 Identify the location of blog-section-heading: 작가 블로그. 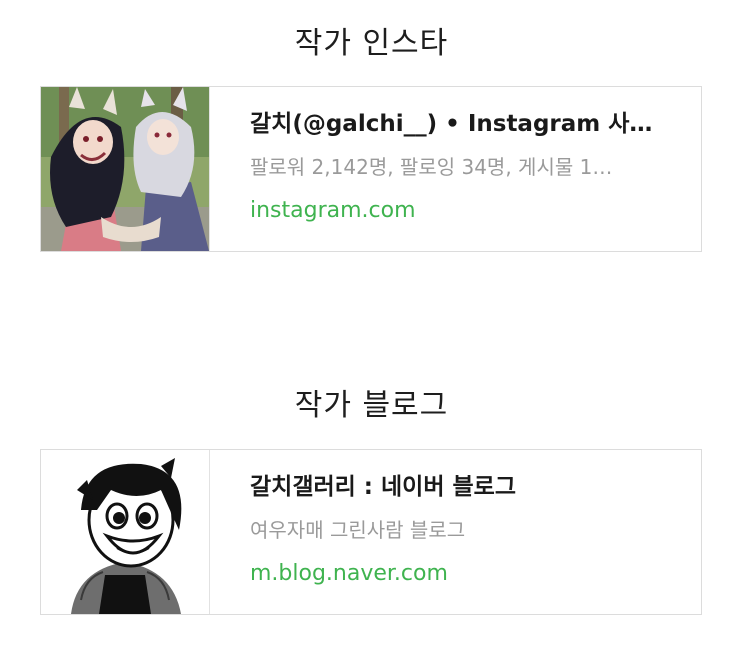
(371, 405).